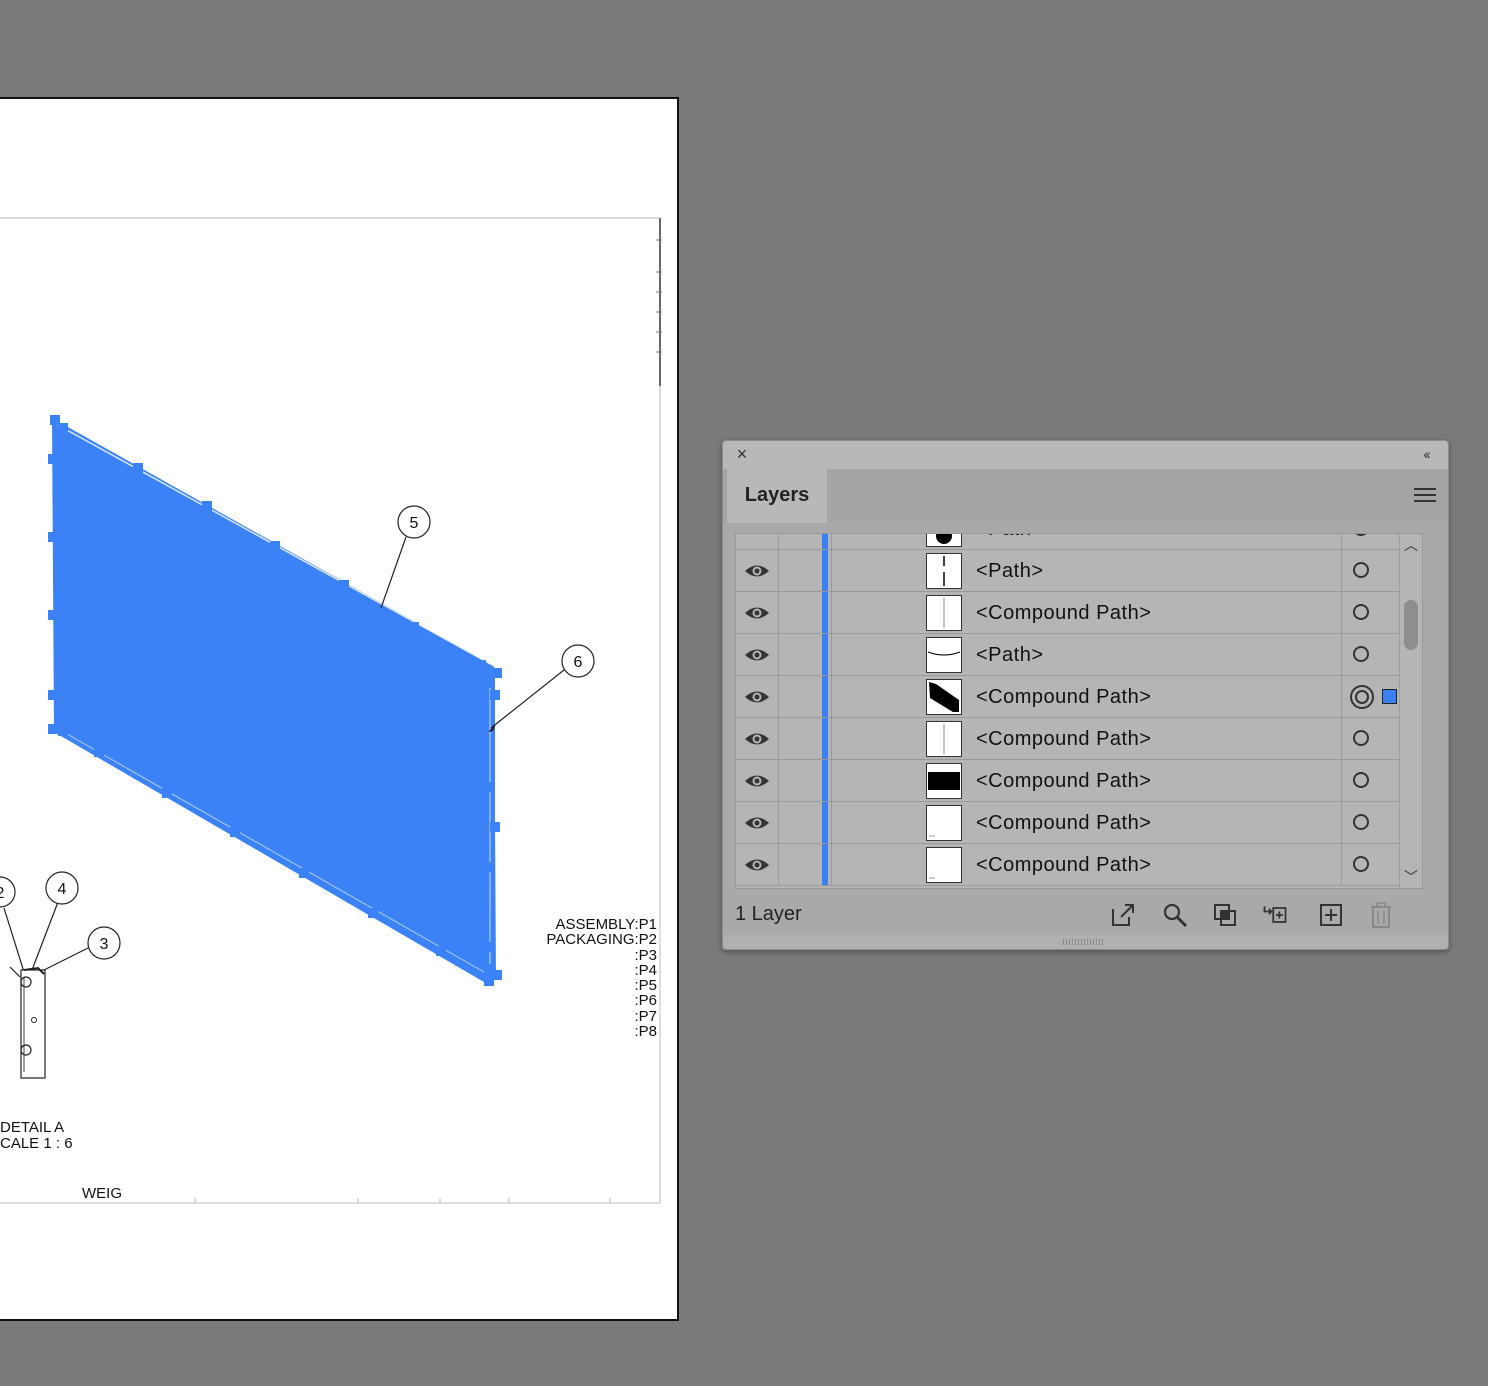 The image size is (1488, 1386). Describe the element at coordinates (275, 700) in the screenshot. I see `selected-panel-shape` at that location.